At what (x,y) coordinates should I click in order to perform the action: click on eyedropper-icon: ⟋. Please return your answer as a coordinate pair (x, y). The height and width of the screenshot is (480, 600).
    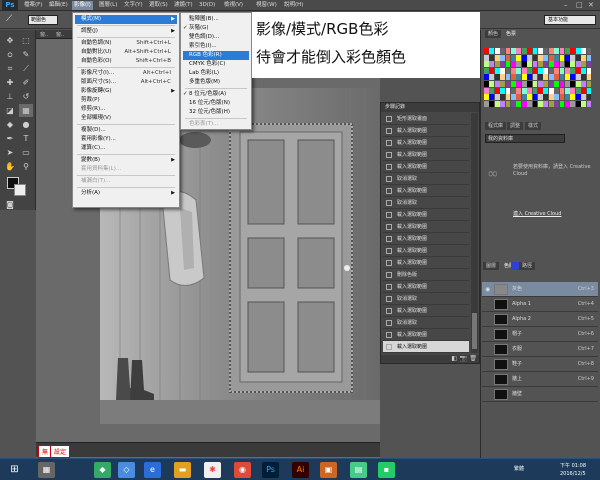
    Looking at the image, I should click on (26, 68).